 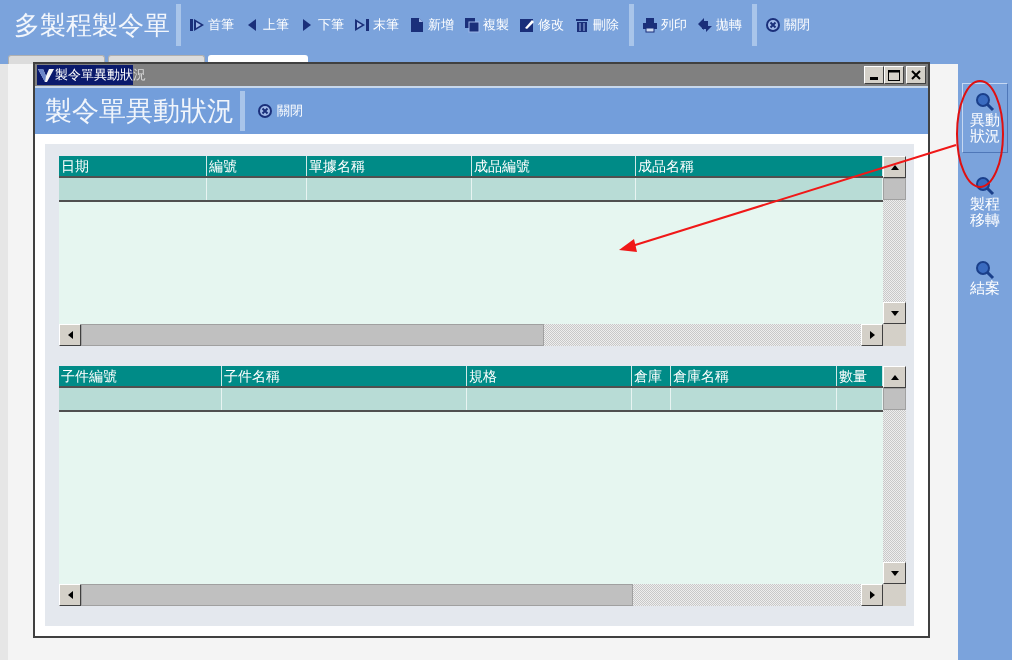 I want to click on minimize-icon, so click(x=874, y=78).